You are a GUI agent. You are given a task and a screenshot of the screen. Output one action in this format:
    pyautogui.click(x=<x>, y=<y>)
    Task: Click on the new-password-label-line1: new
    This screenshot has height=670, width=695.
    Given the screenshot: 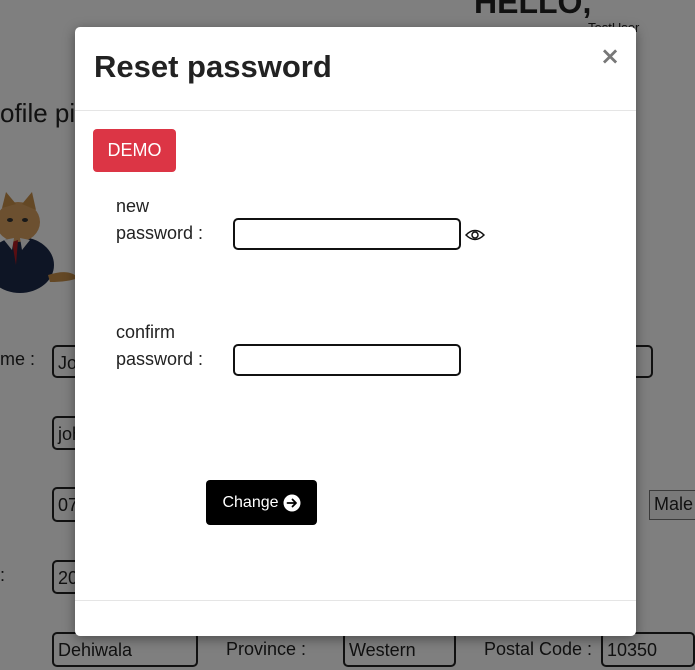 What is the action you would take?
    pyautogui.click(x=133, y=206)
    